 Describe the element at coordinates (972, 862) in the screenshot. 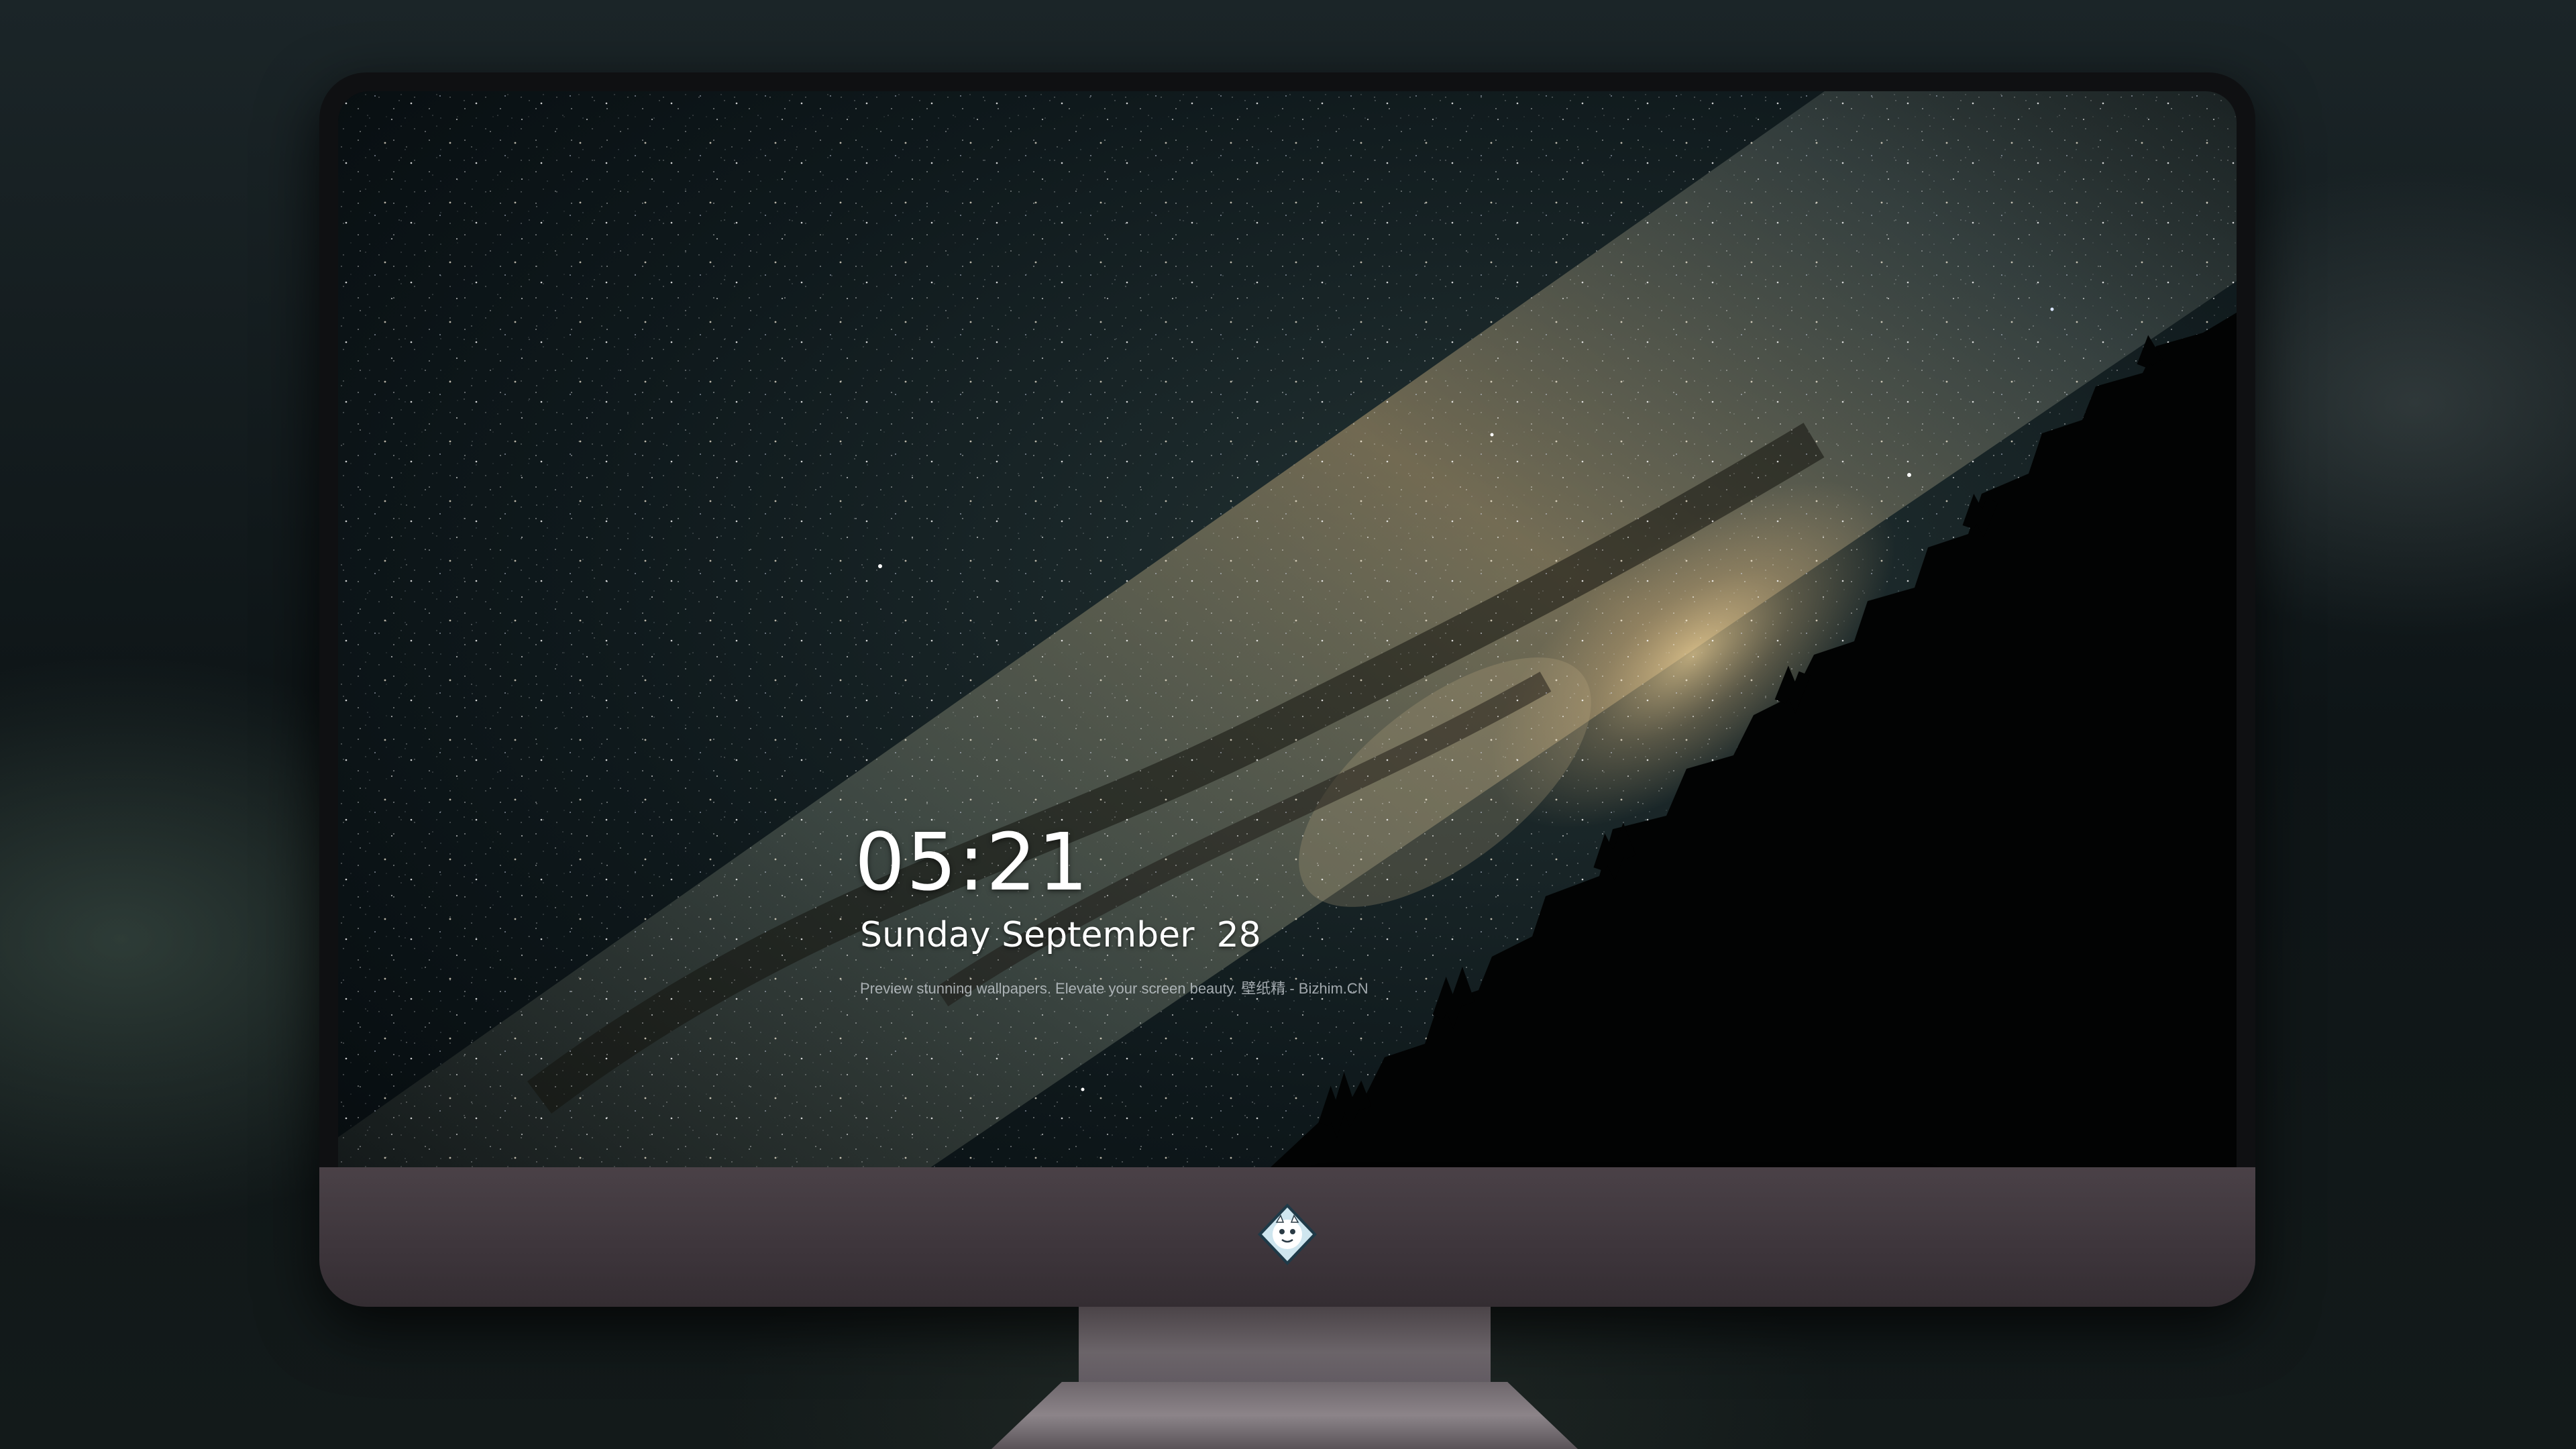

I see `lockscreen-time: 05:21` at that location.